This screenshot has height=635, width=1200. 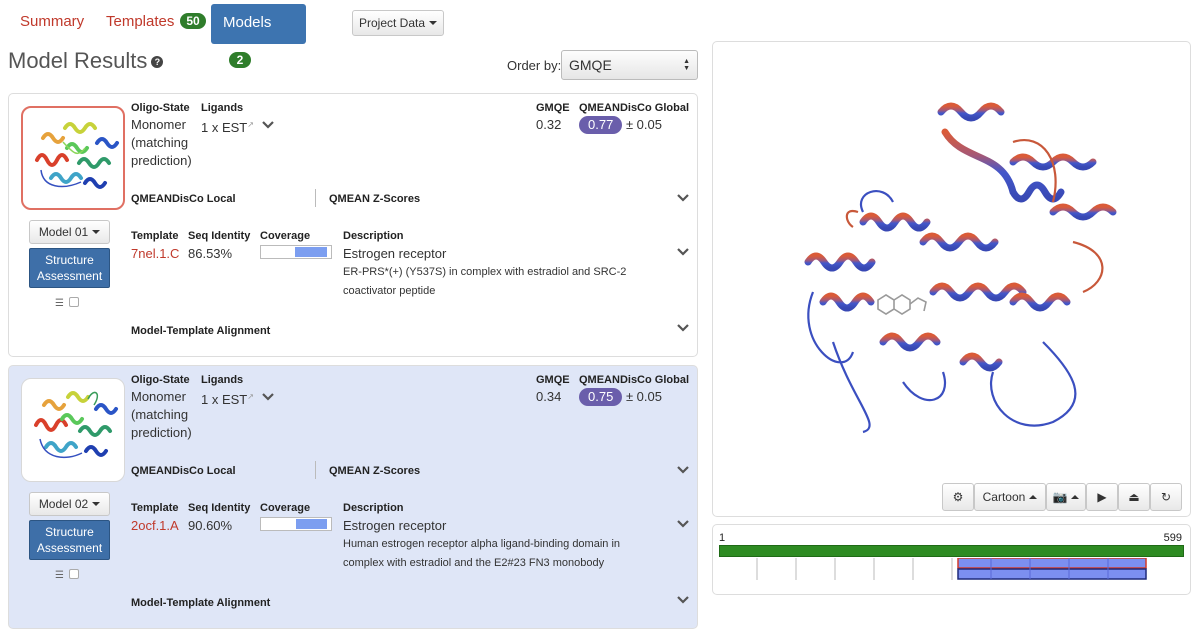 What do you see at coordinates (77, 155) in the screenshot?
I see `protein-thumbnail-icon` at bounding box center [77, 155].